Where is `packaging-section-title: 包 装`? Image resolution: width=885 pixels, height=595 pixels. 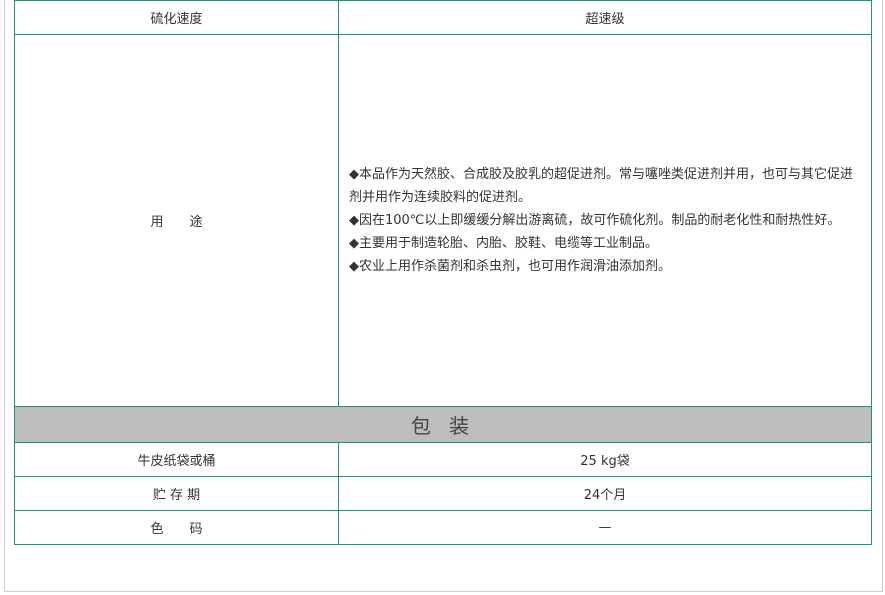 packaging-section-title: 包 装 is located at coordinates (443, 424).